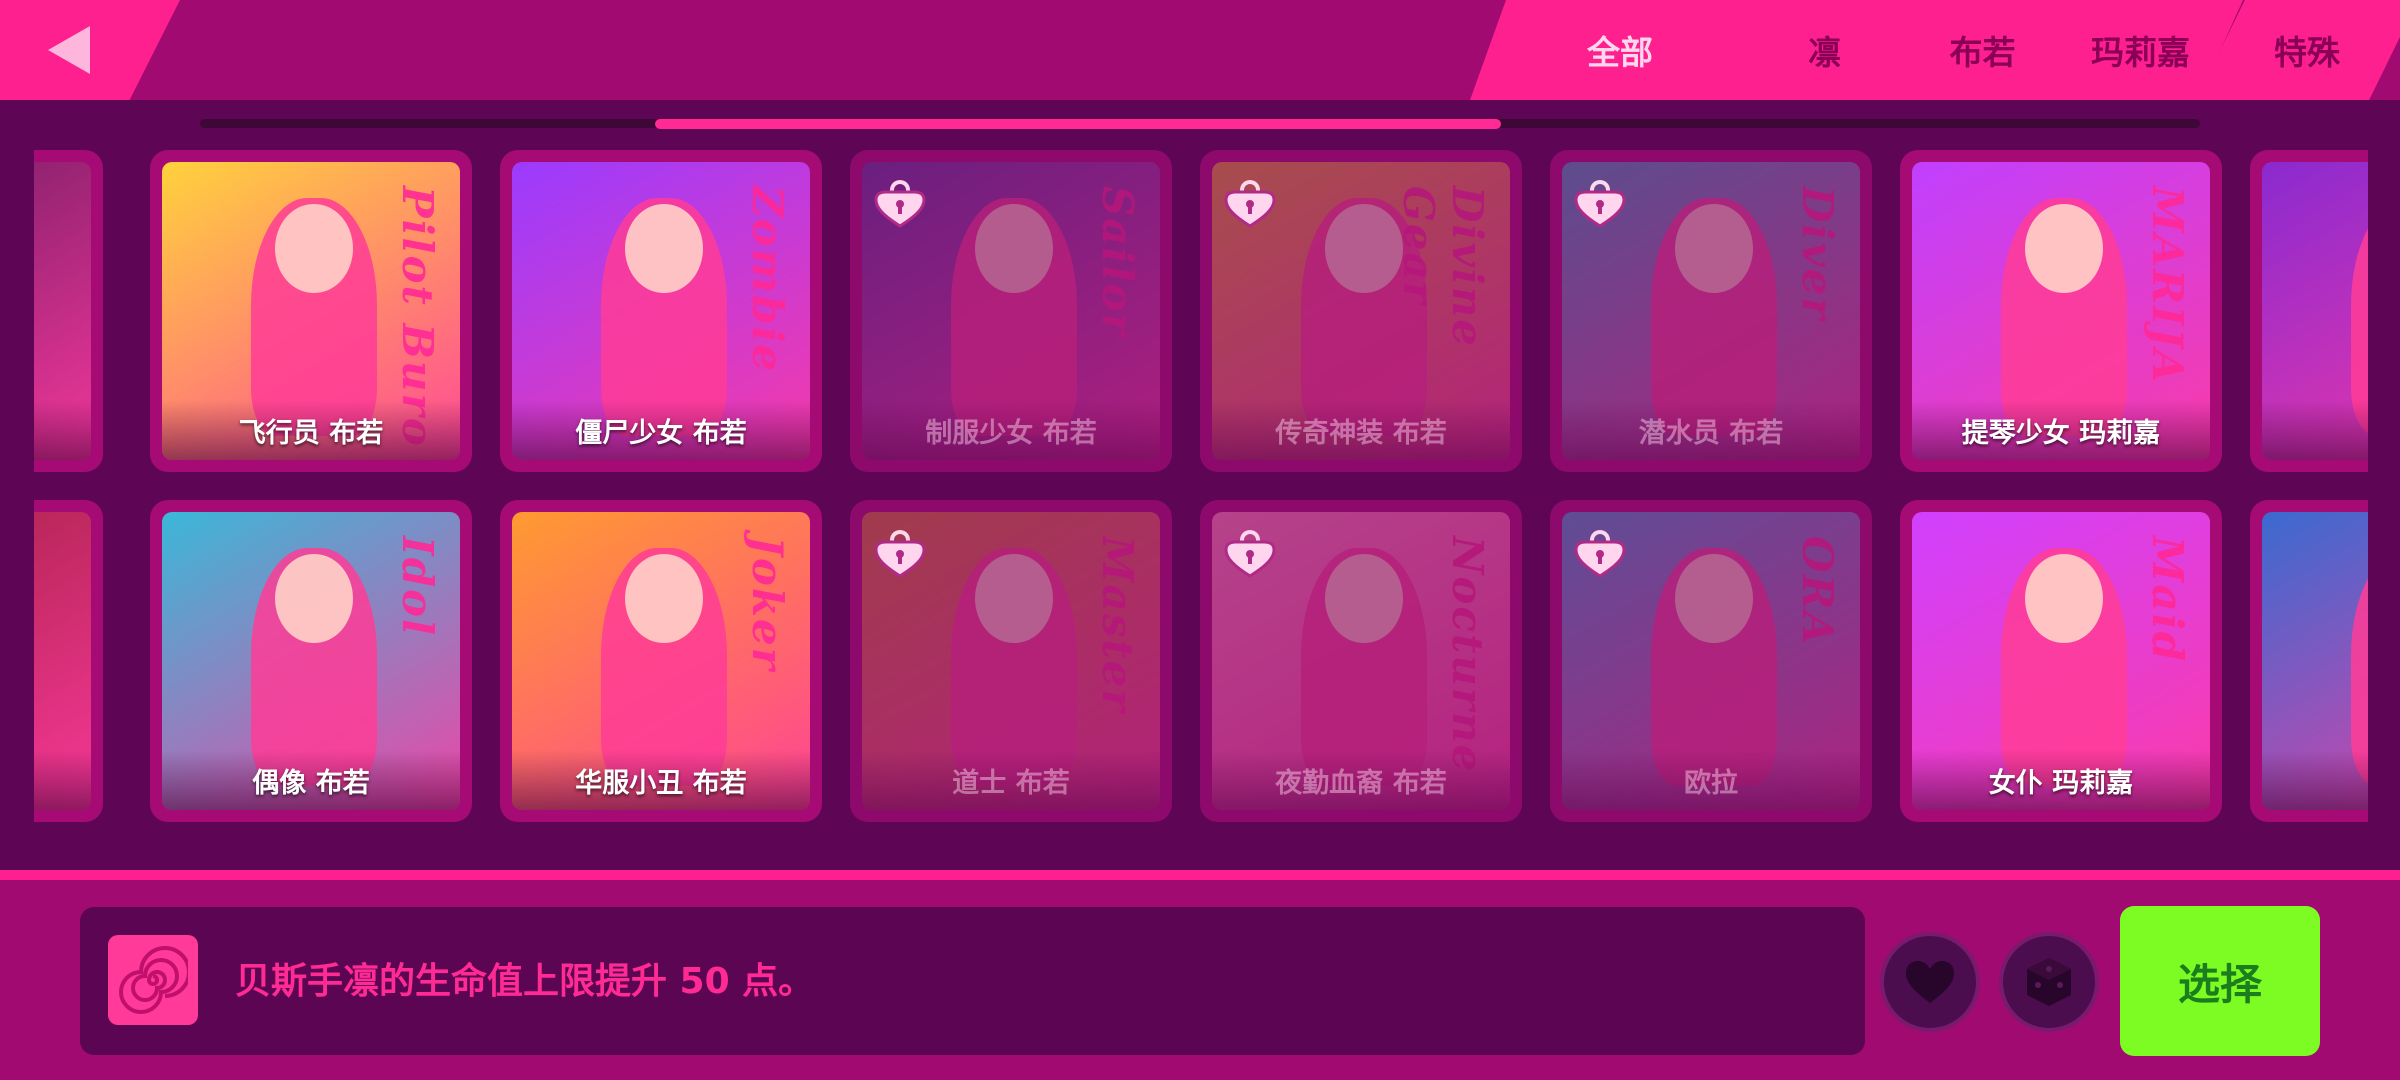 The width and height of the screenshot is (2400, 1080). I want to click on skin-name: 魔法, so click(2309, 430).